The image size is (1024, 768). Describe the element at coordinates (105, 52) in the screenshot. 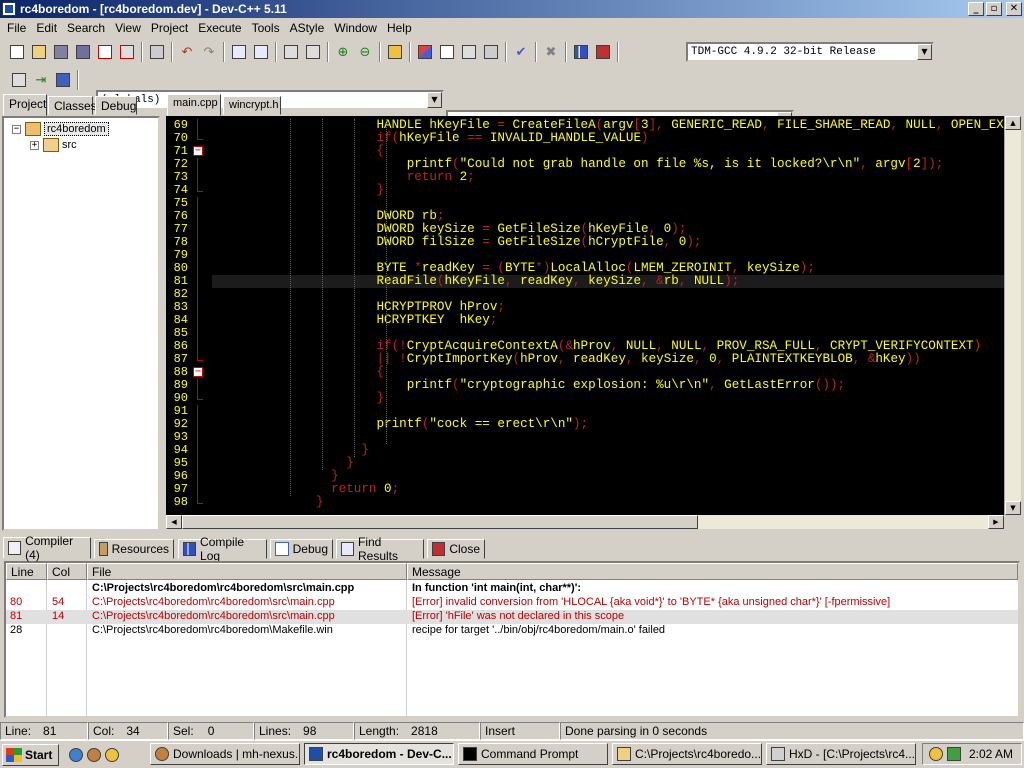

I see `close-file-icon` at that location.